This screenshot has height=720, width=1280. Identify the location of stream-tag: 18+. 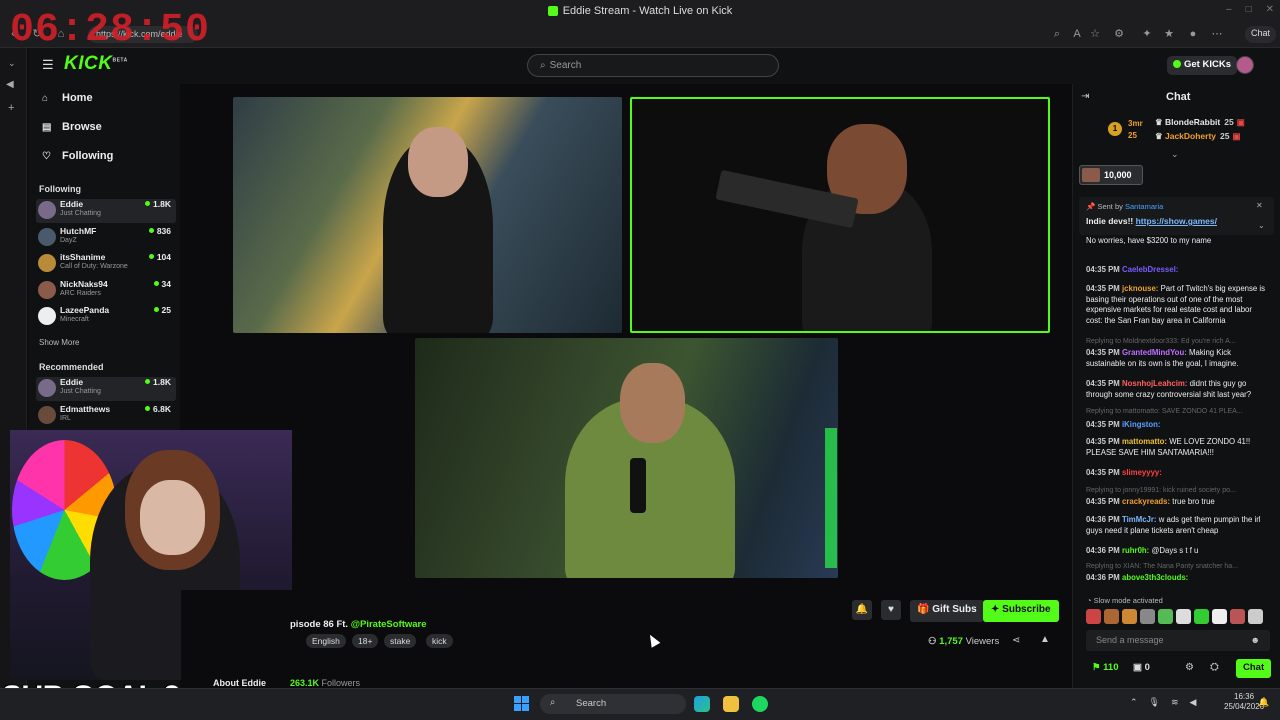
(365, 641).